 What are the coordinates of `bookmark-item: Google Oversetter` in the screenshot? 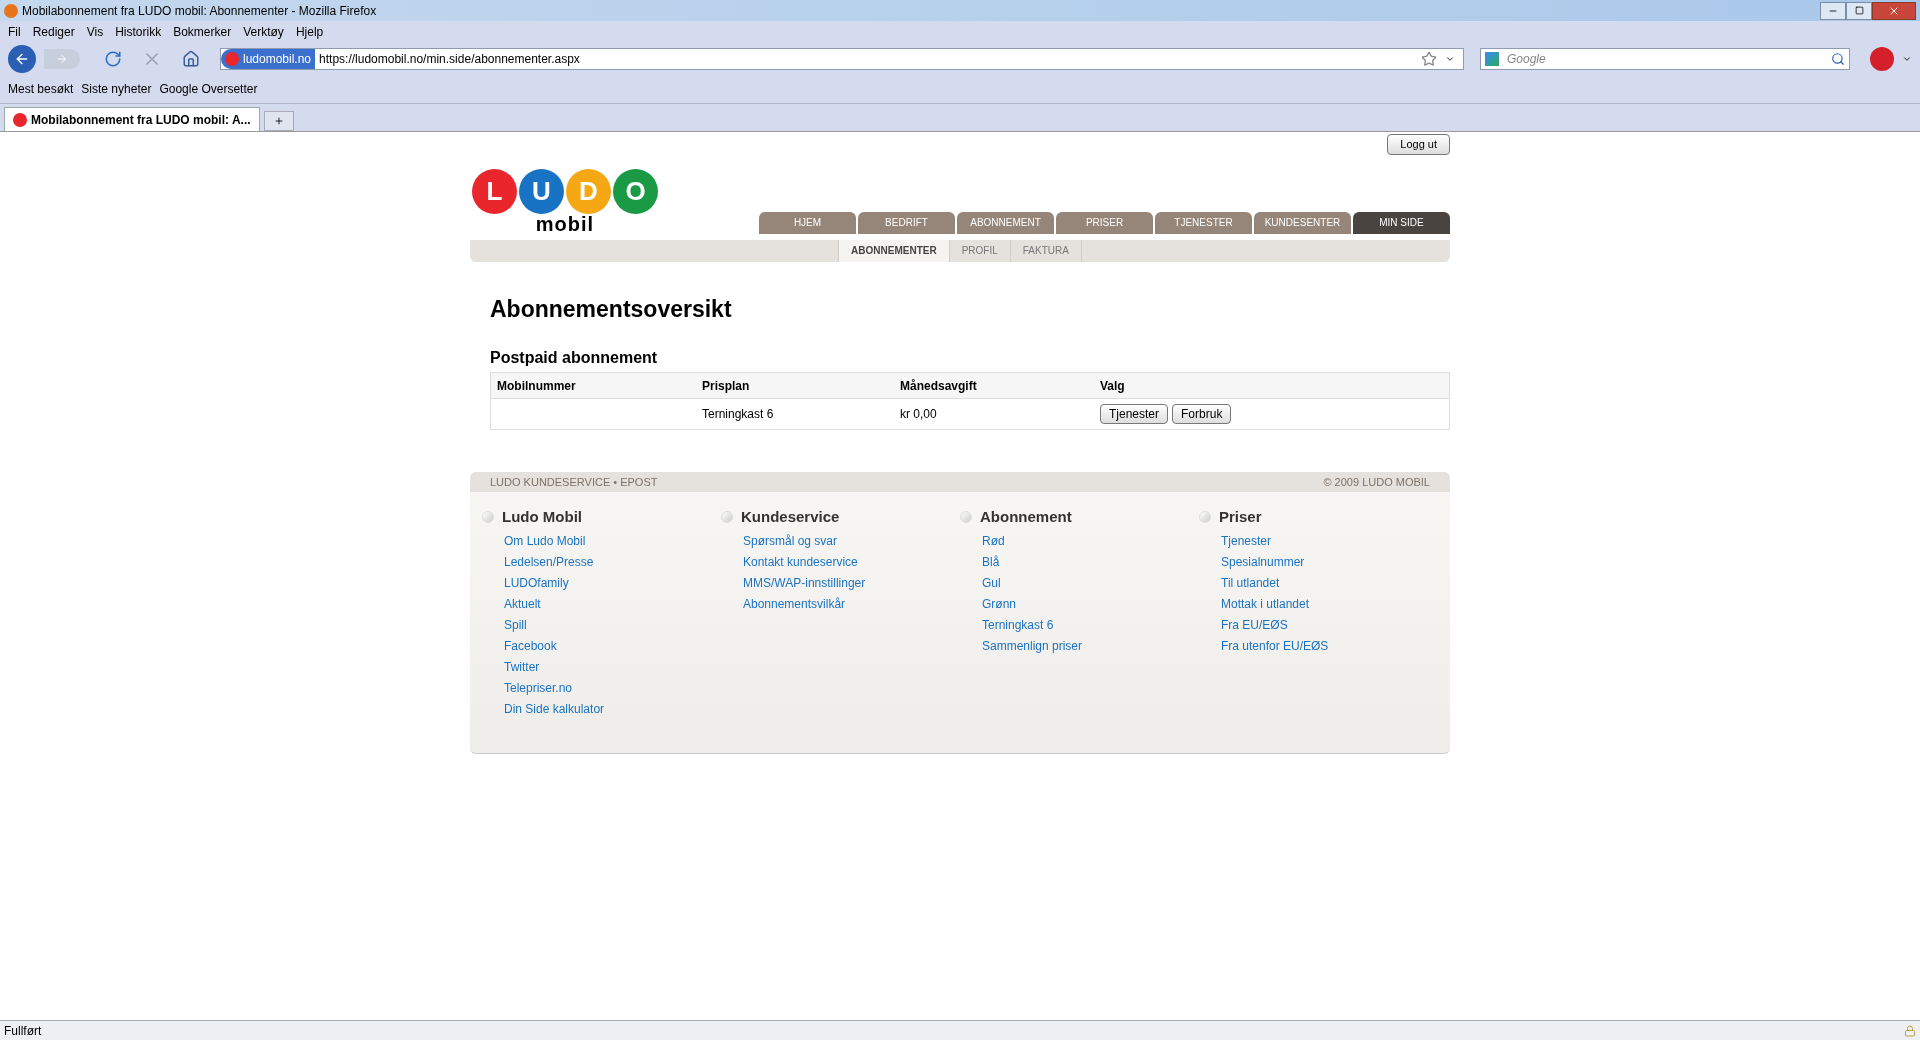 It's located at (208, 89).